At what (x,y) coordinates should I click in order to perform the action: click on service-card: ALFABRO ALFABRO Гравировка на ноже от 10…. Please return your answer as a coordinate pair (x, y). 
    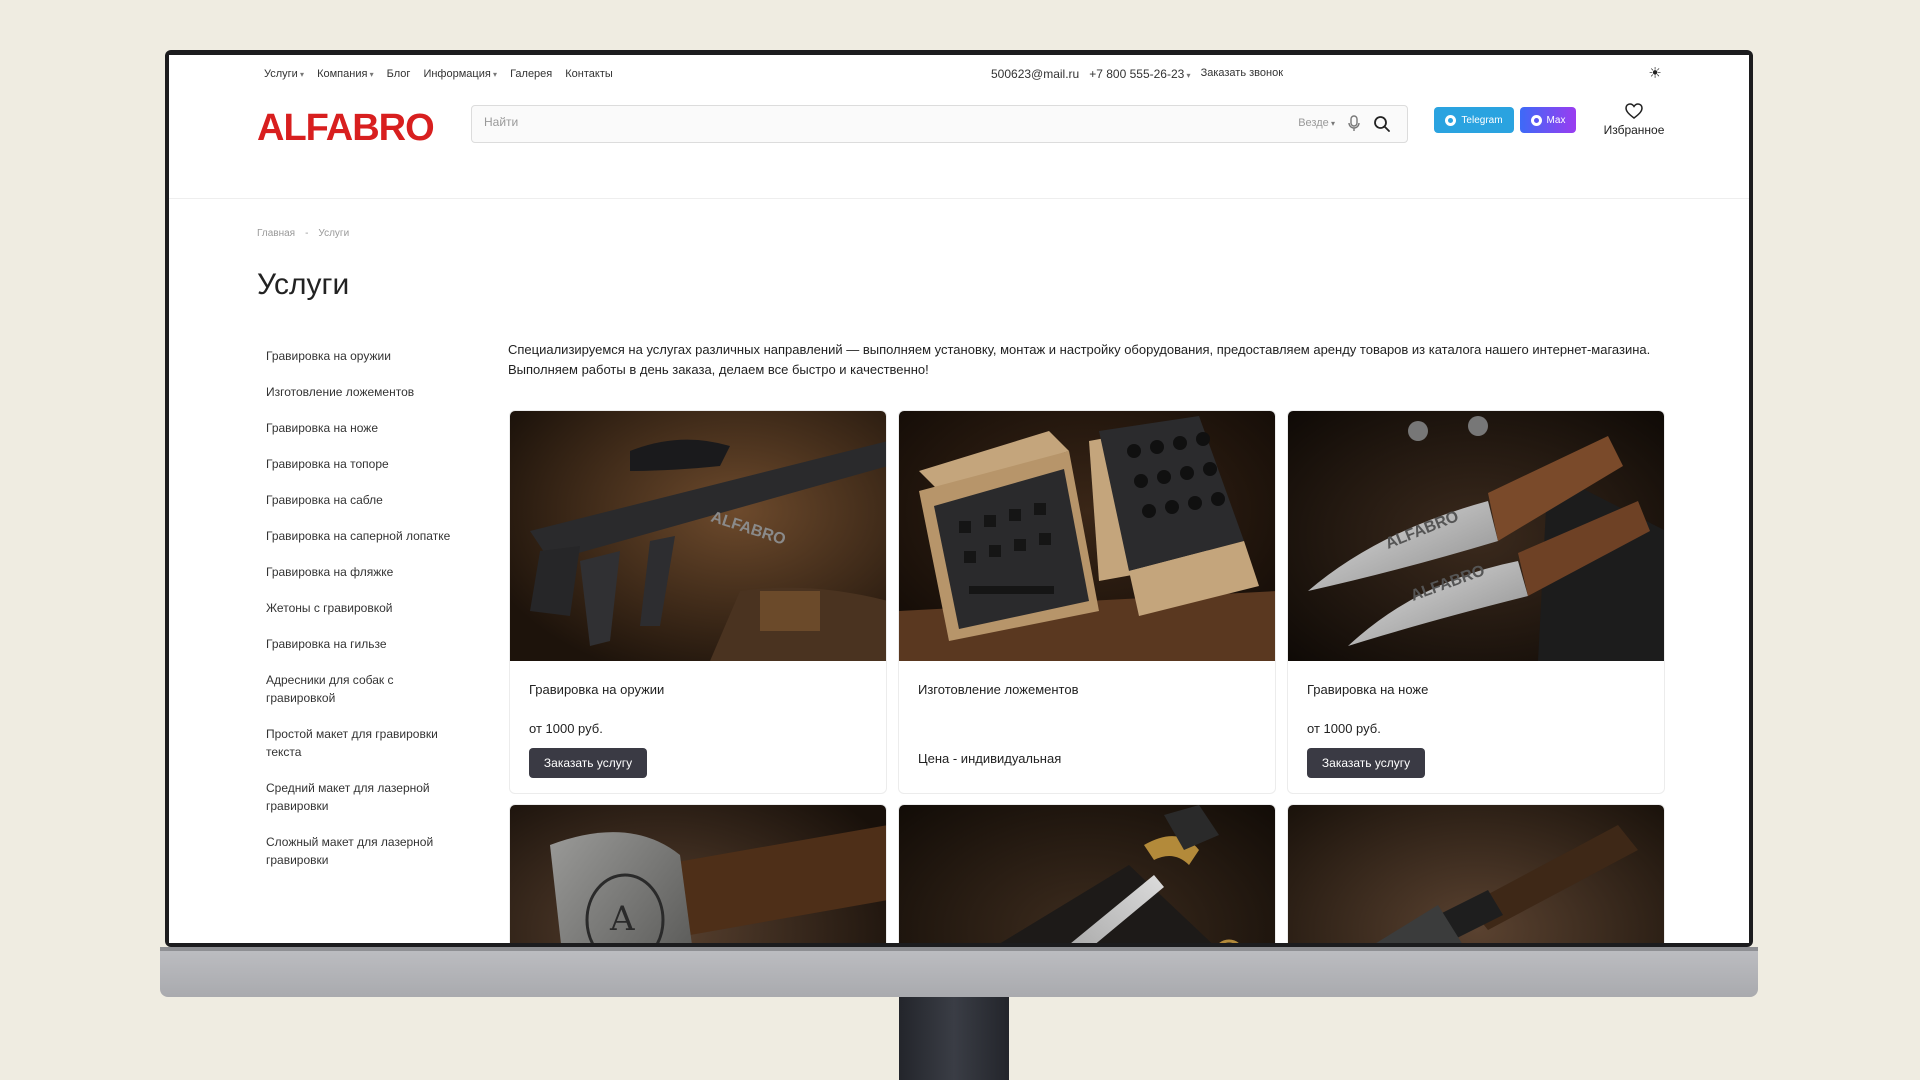
    Looking at the image, I should click on (1476, 602).